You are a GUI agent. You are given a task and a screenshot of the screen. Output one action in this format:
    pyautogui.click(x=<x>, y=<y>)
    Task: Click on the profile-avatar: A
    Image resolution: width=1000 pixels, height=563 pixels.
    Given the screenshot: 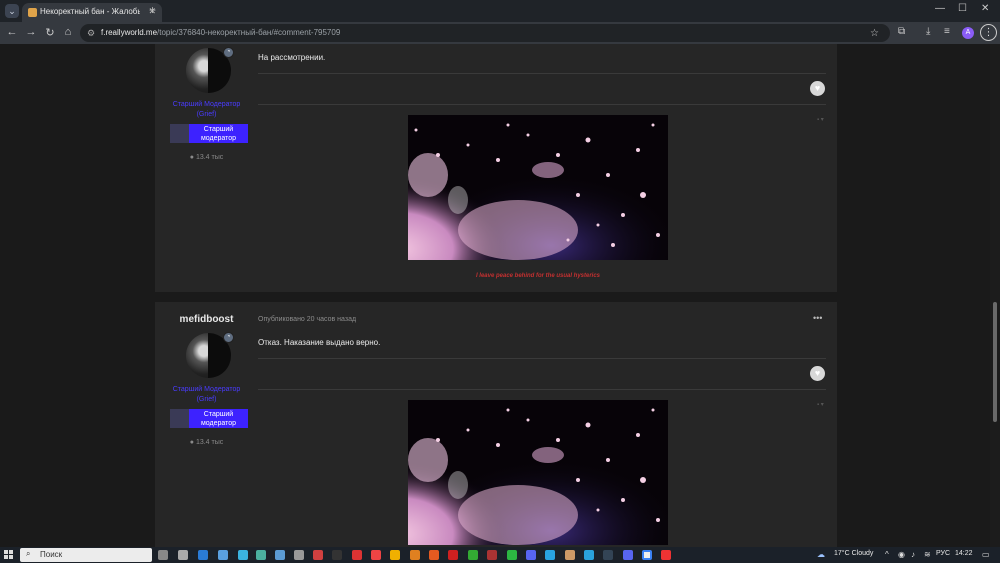 What is the action you would take?
    pyautogui.click(x=968, y=33)
    